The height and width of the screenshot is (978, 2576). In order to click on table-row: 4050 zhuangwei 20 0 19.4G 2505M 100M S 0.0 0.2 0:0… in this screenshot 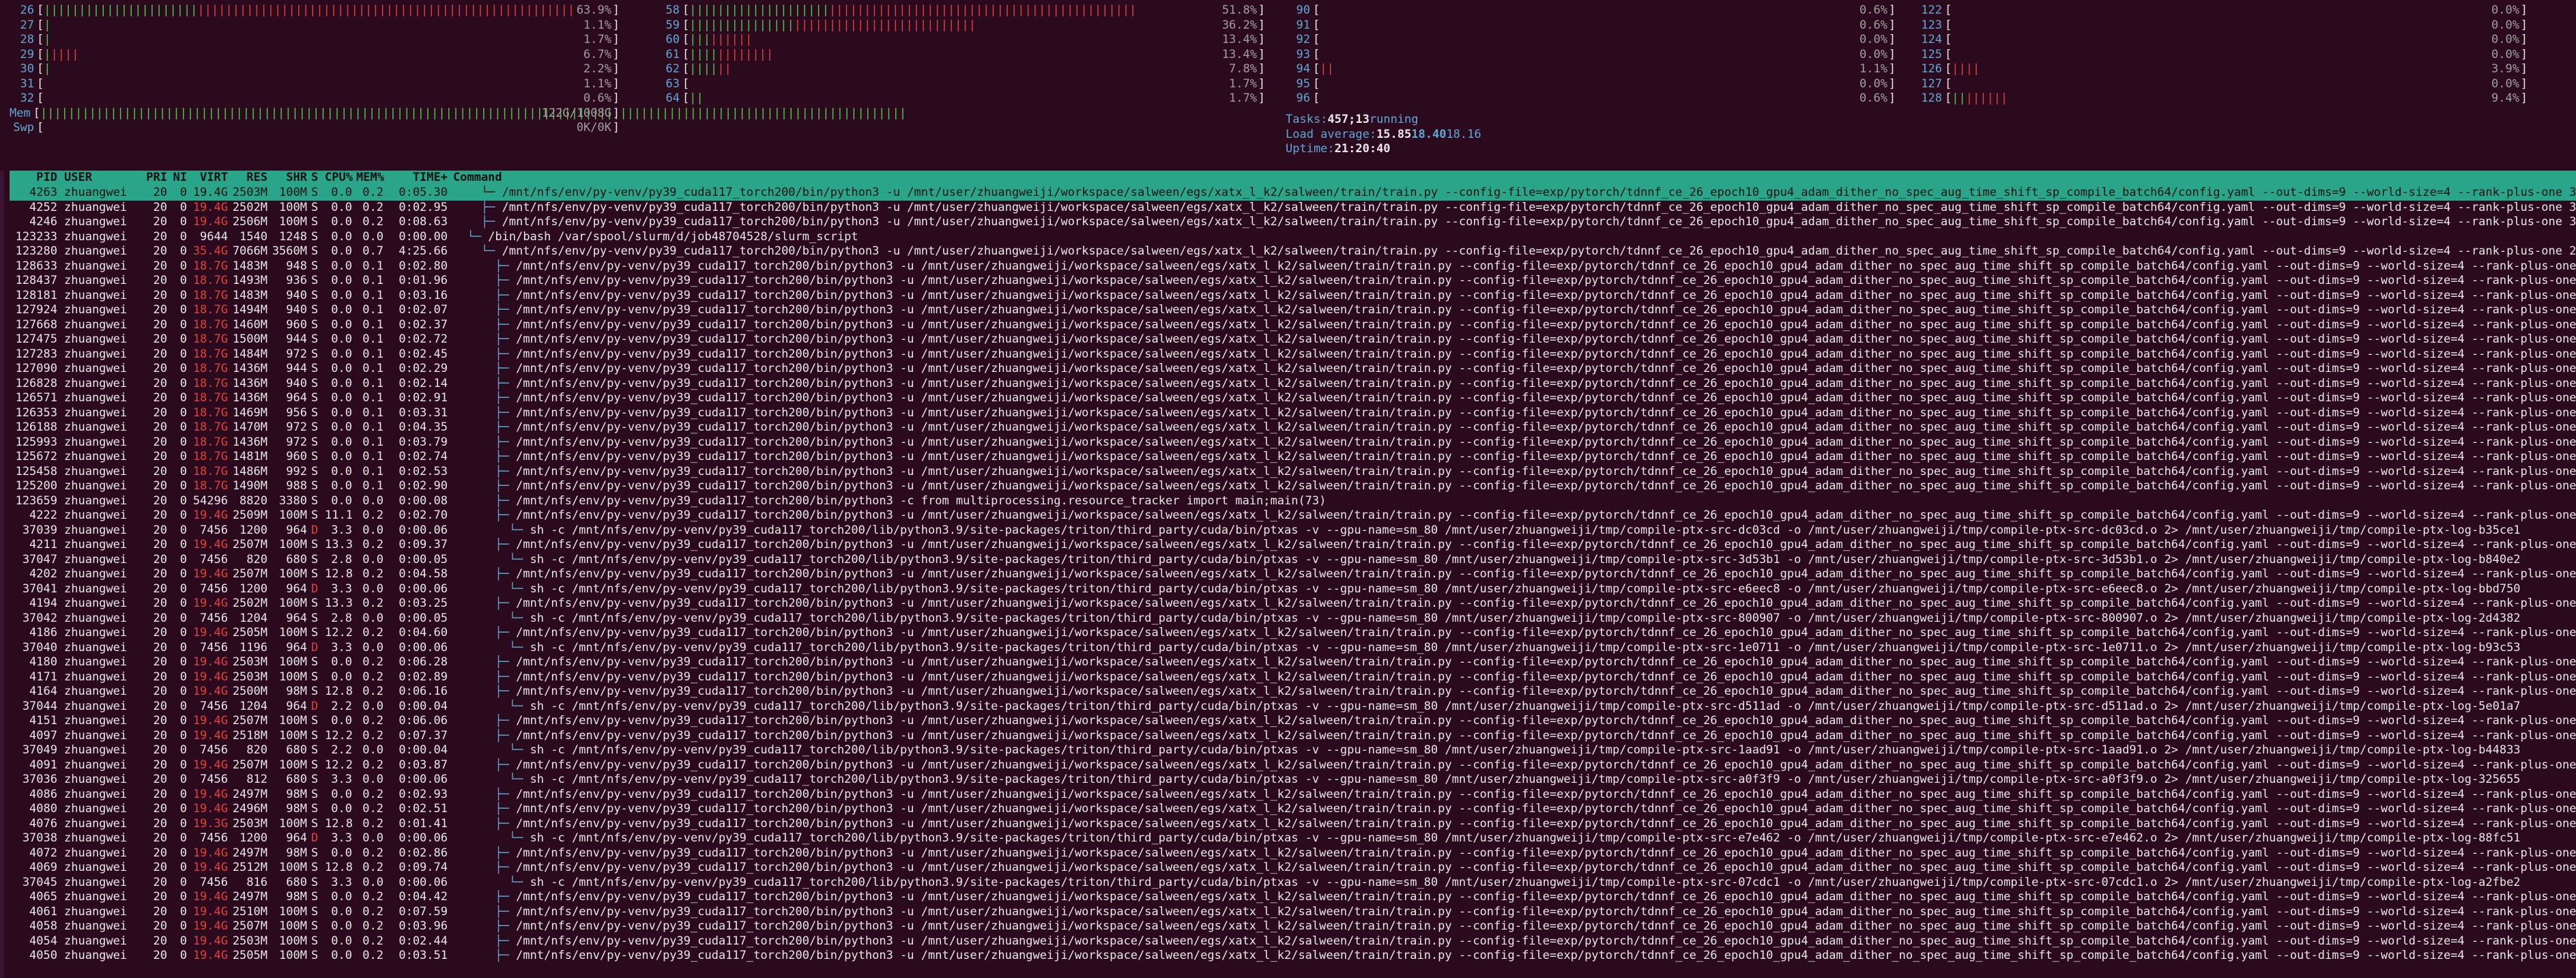, I will do `click(1293, 956)`.